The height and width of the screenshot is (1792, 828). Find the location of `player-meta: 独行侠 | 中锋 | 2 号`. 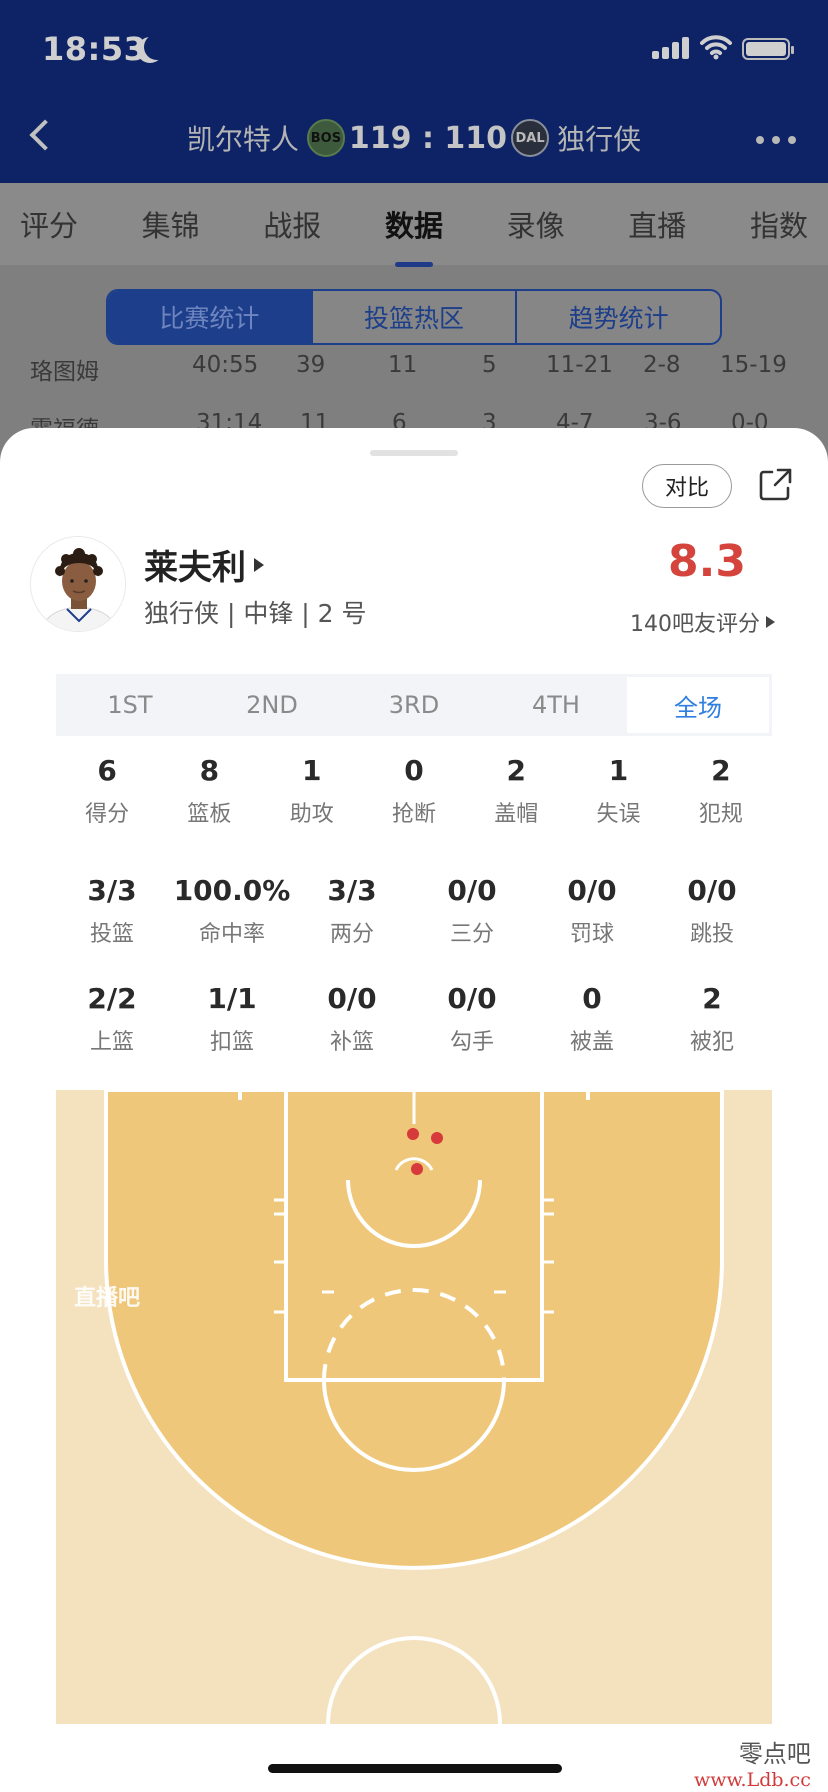

player-meta: 独行侠 | 中锋 | 2 号 is located at coordinates (255, 613).